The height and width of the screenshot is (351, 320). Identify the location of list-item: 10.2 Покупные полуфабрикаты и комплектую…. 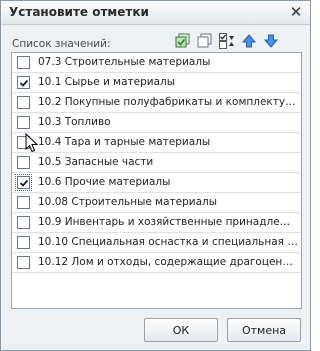
(156, 103).